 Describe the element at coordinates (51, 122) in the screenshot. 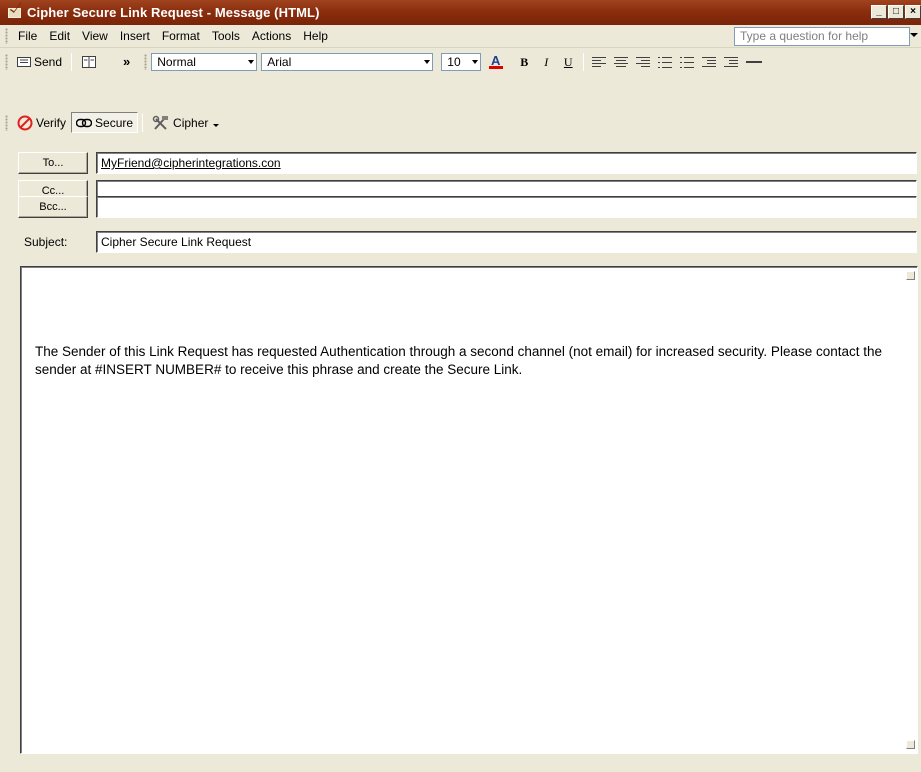

I see `verify-label: Verify` at that location.